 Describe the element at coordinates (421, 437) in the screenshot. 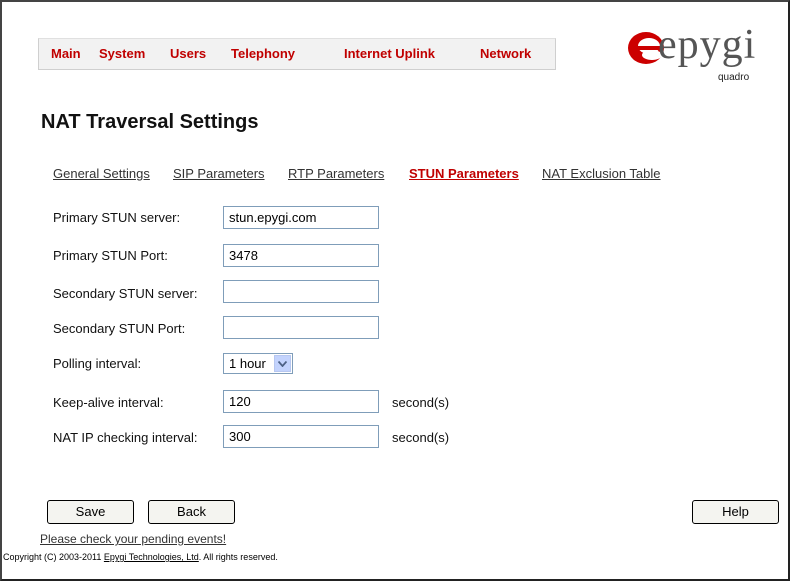

I see `nat-ip-checking-unit: second(s)` at that location.